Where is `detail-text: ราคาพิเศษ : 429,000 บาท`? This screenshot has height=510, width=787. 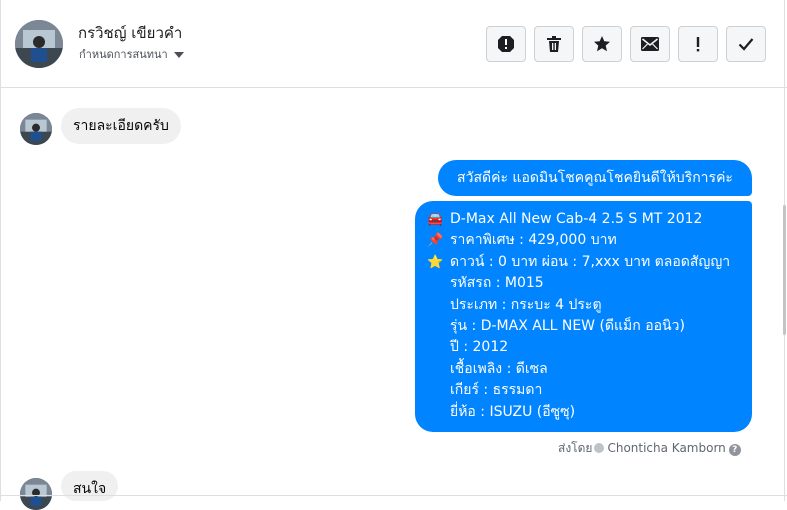 detail-text: ราคาพิเศษ : 429,000 บาท is located at coordinates (533, 240).